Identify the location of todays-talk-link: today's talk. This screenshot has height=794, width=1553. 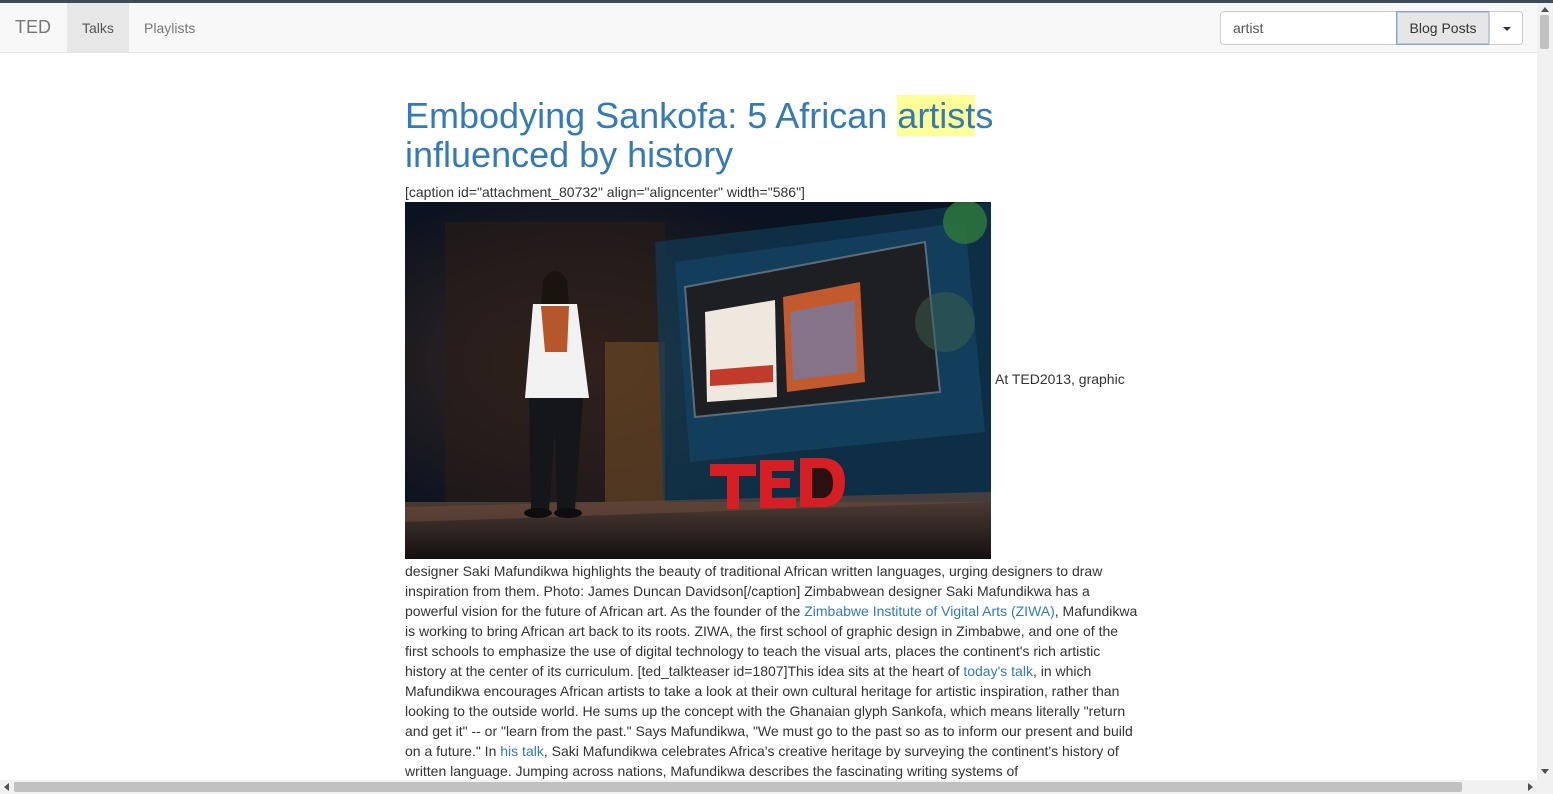
(998, 671).